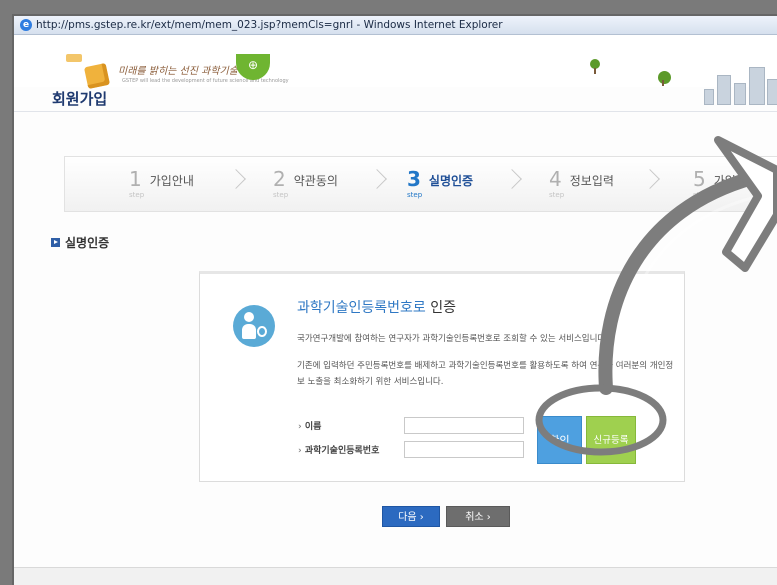  What do you see at coordinates (464, 449) in the screenshot?
I see `regno-input` at bounding box center [464, 449].